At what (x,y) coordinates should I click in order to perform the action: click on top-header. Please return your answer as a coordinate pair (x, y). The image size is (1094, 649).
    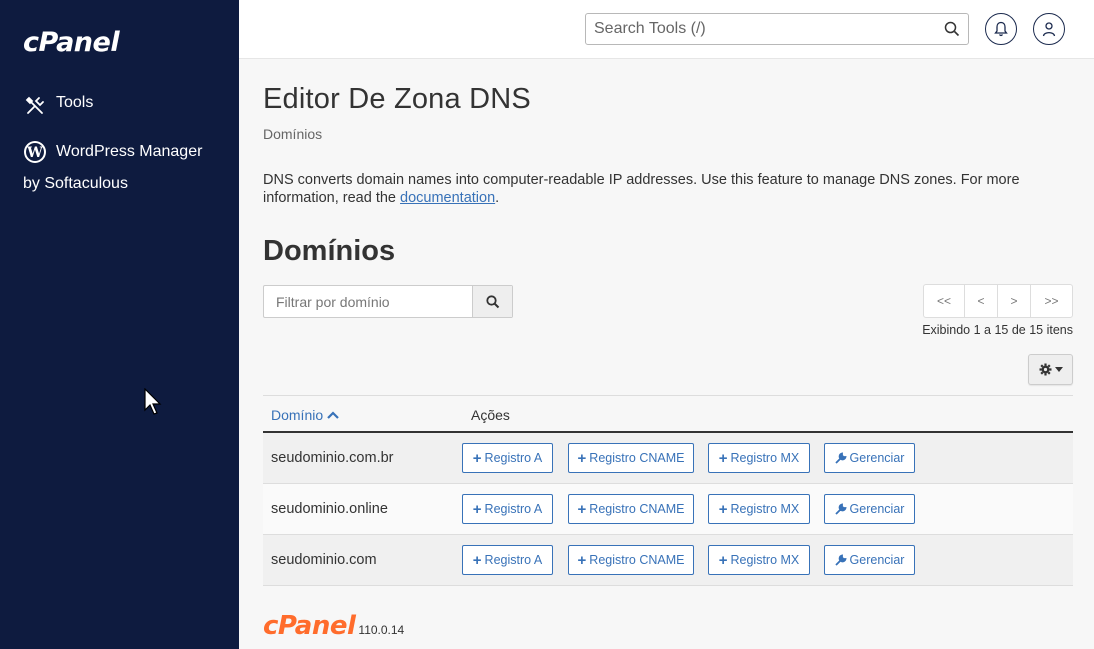
    Looking at the image, I should click on (666, 29).